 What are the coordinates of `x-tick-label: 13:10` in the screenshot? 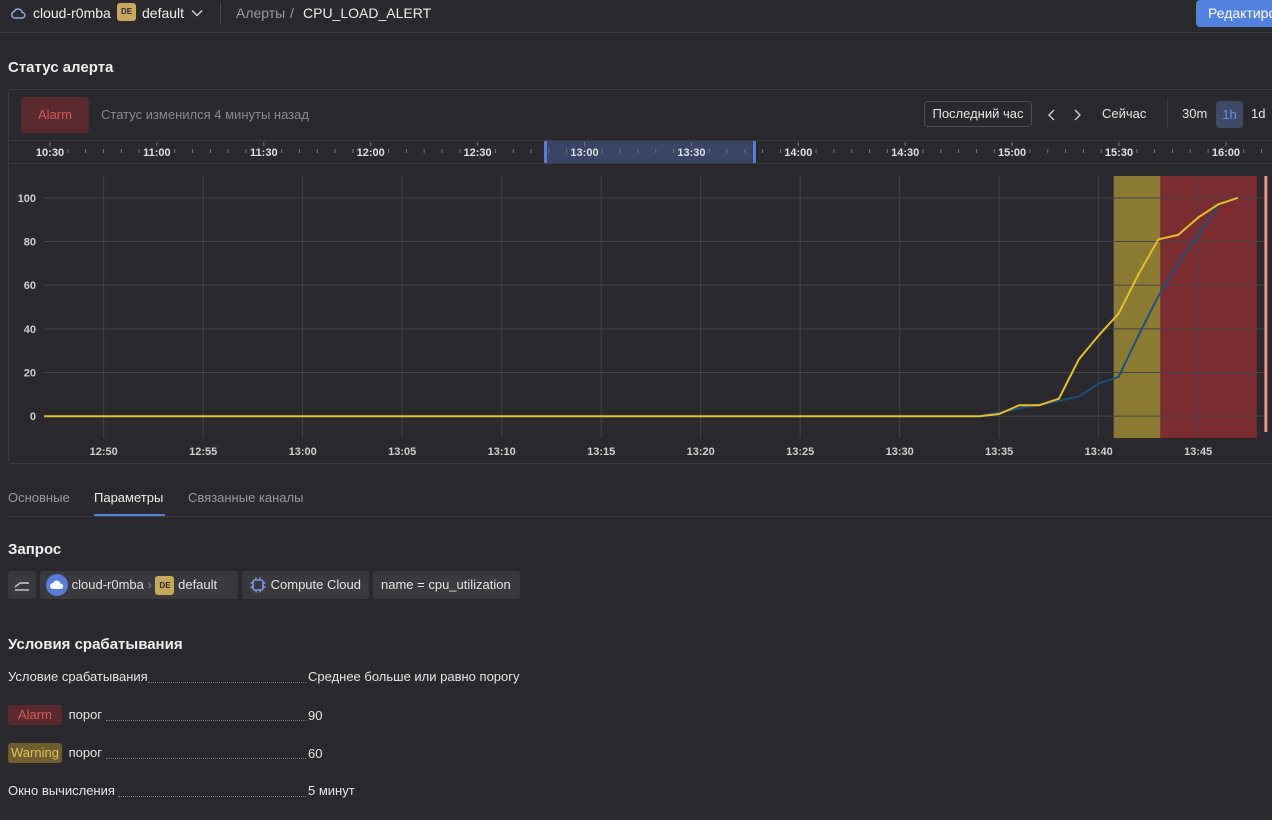 It's located at (502, 452).